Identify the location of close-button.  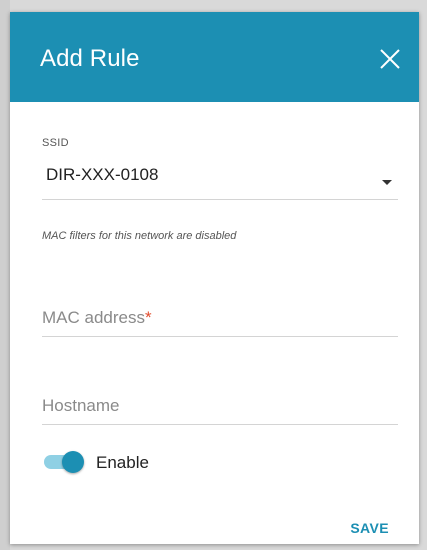
(390, 59).